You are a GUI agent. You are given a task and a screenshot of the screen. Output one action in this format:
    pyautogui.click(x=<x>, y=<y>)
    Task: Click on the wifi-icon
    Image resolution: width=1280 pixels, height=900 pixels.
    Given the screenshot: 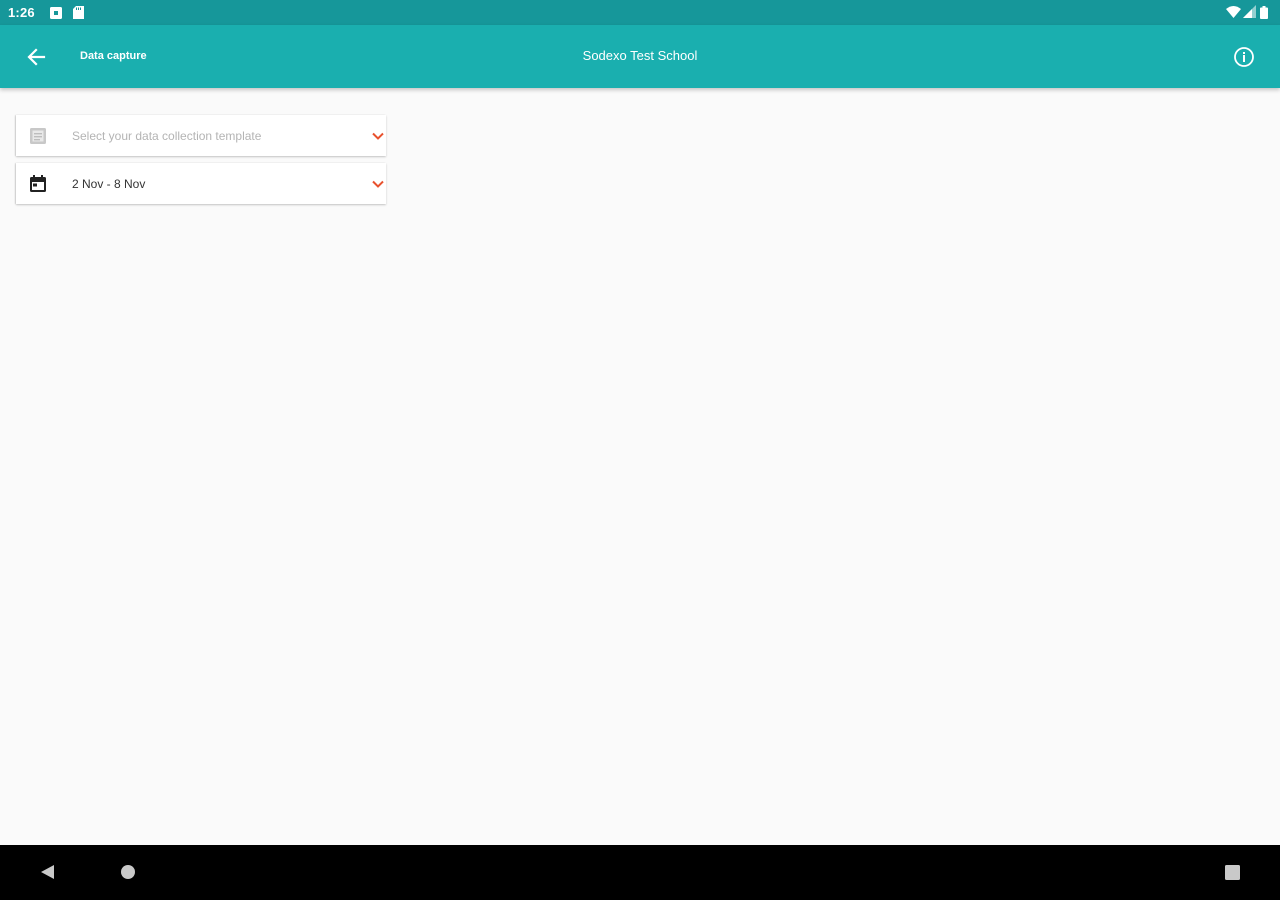 What is the action you would take?
    pyautogui.click(x=1233, y=14)
    